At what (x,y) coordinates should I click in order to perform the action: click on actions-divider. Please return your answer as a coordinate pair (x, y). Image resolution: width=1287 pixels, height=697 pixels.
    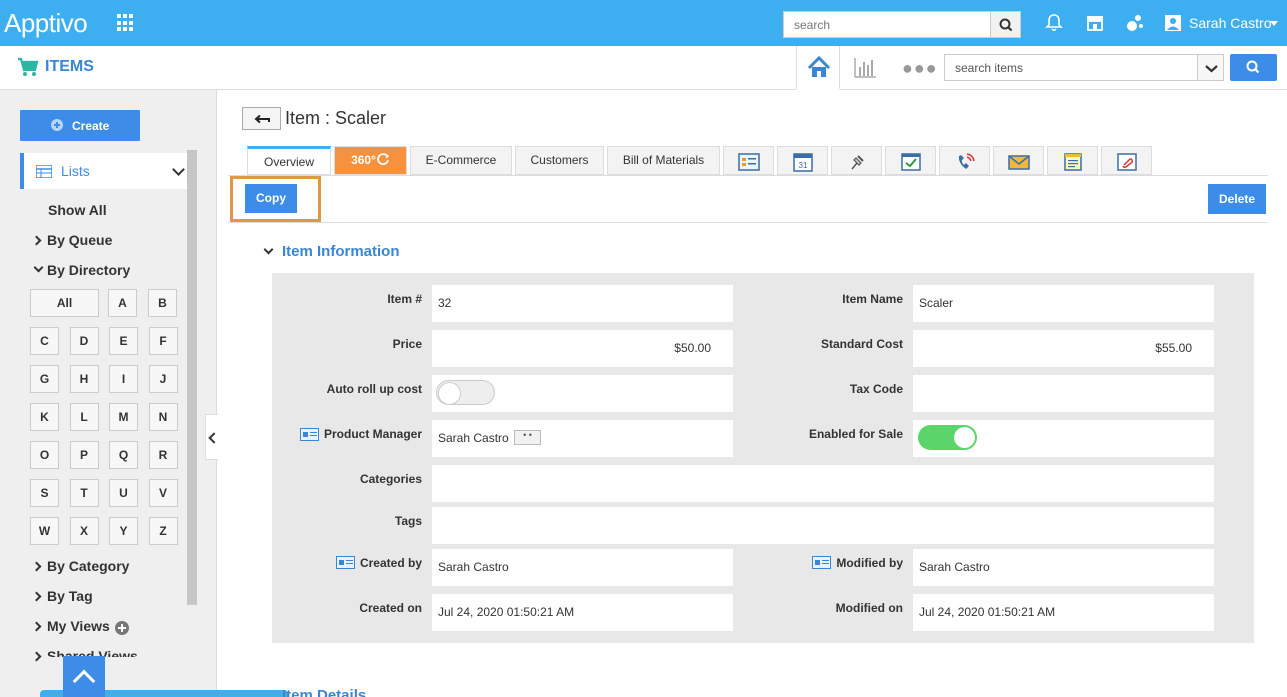
    Looking at the image, I should click on (748, 222).